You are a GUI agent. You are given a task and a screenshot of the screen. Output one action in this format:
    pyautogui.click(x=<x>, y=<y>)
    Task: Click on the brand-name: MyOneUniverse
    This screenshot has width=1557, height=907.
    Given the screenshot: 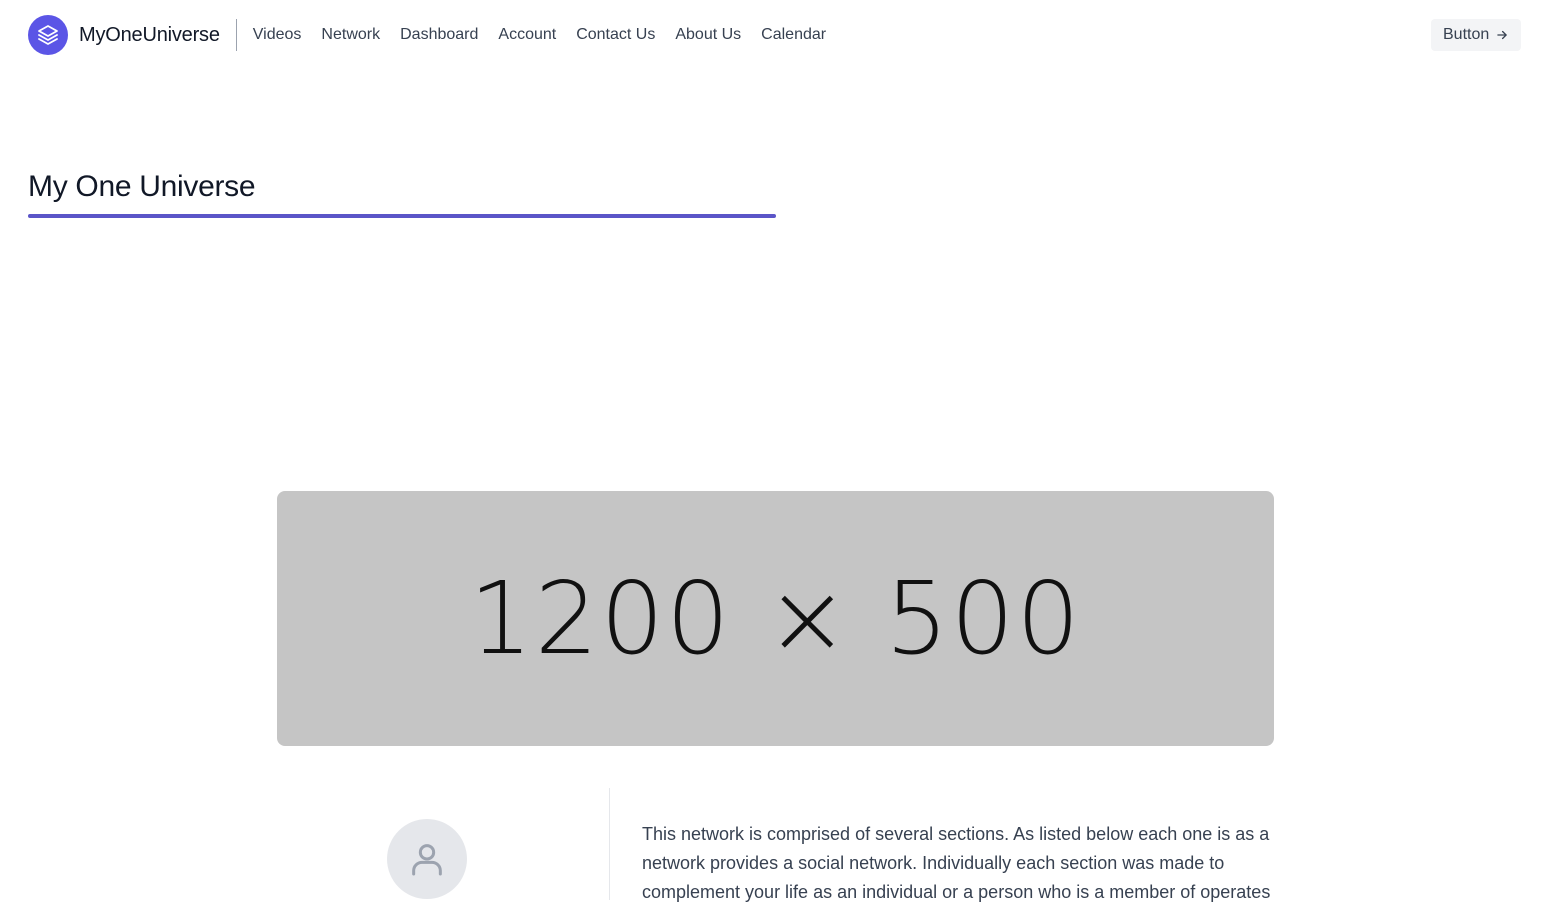 What is the action you would take?
    pyautogui.click(x=149, y=34)
    